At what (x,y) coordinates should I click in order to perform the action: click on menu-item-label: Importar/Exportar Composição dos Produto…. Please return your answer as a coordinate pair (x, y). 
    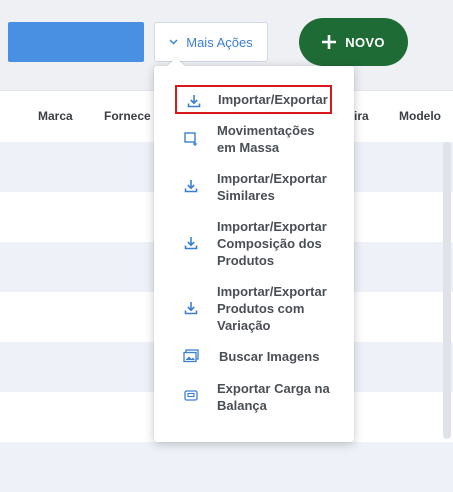
    Looking at the image, I should click on (272, 243).